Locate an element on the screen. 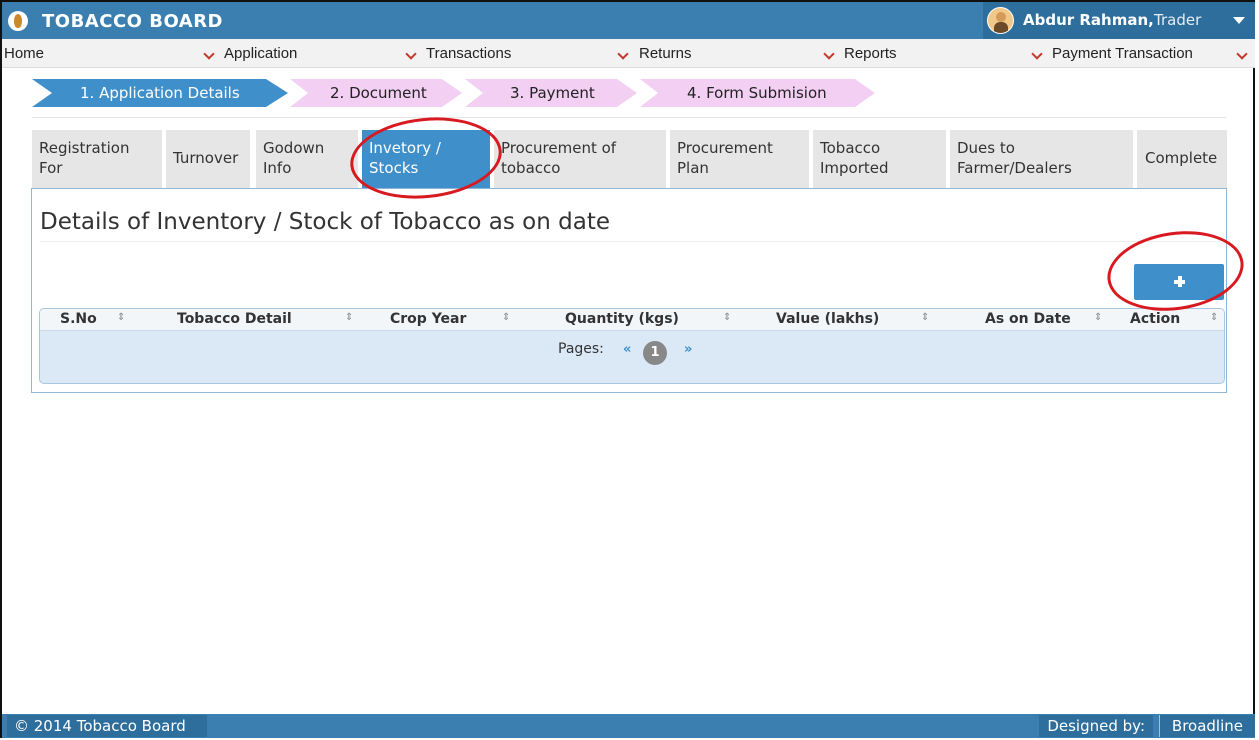 Image resolution: width=1259 pixels, height=740 pixels. column-header-quantity: Quantity (kgs) is located at coordinates (622, 319).